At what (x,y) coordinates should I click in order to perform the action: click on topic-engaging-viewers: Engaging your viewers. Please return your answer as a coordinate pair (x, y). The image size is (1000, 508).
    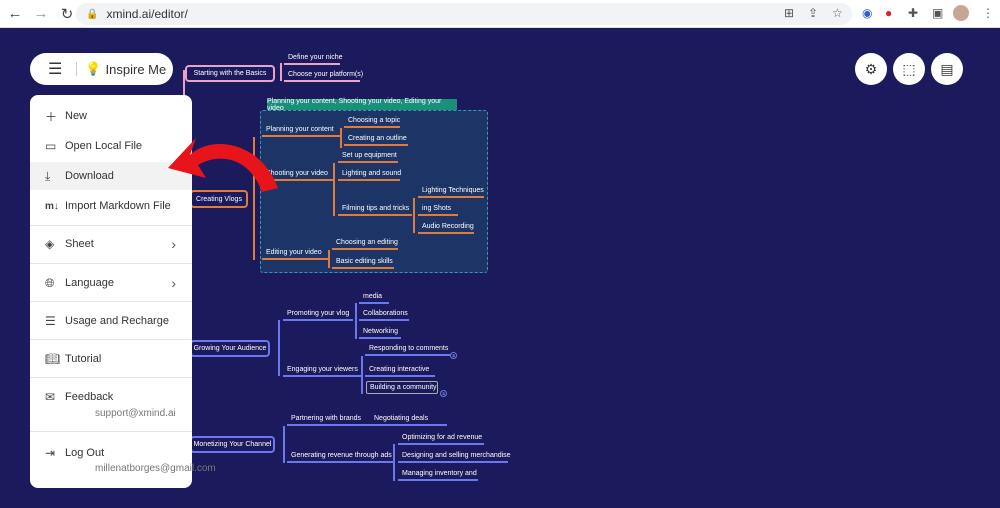
    Looking at the image, I should click on (323, 371).